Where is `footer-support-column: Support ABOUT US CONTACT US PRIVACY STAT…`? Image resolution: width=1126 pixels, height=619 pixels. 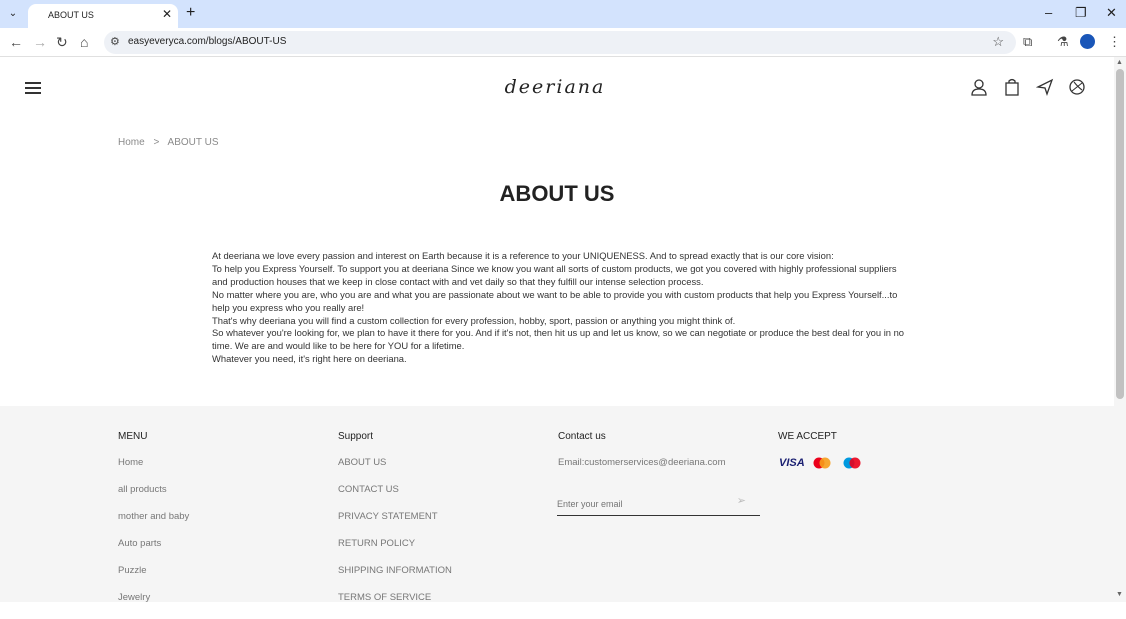 footer-support-column: Support ABOUT US CONTACT US PRIVACY STAT… is located at coordinates (395, 525).